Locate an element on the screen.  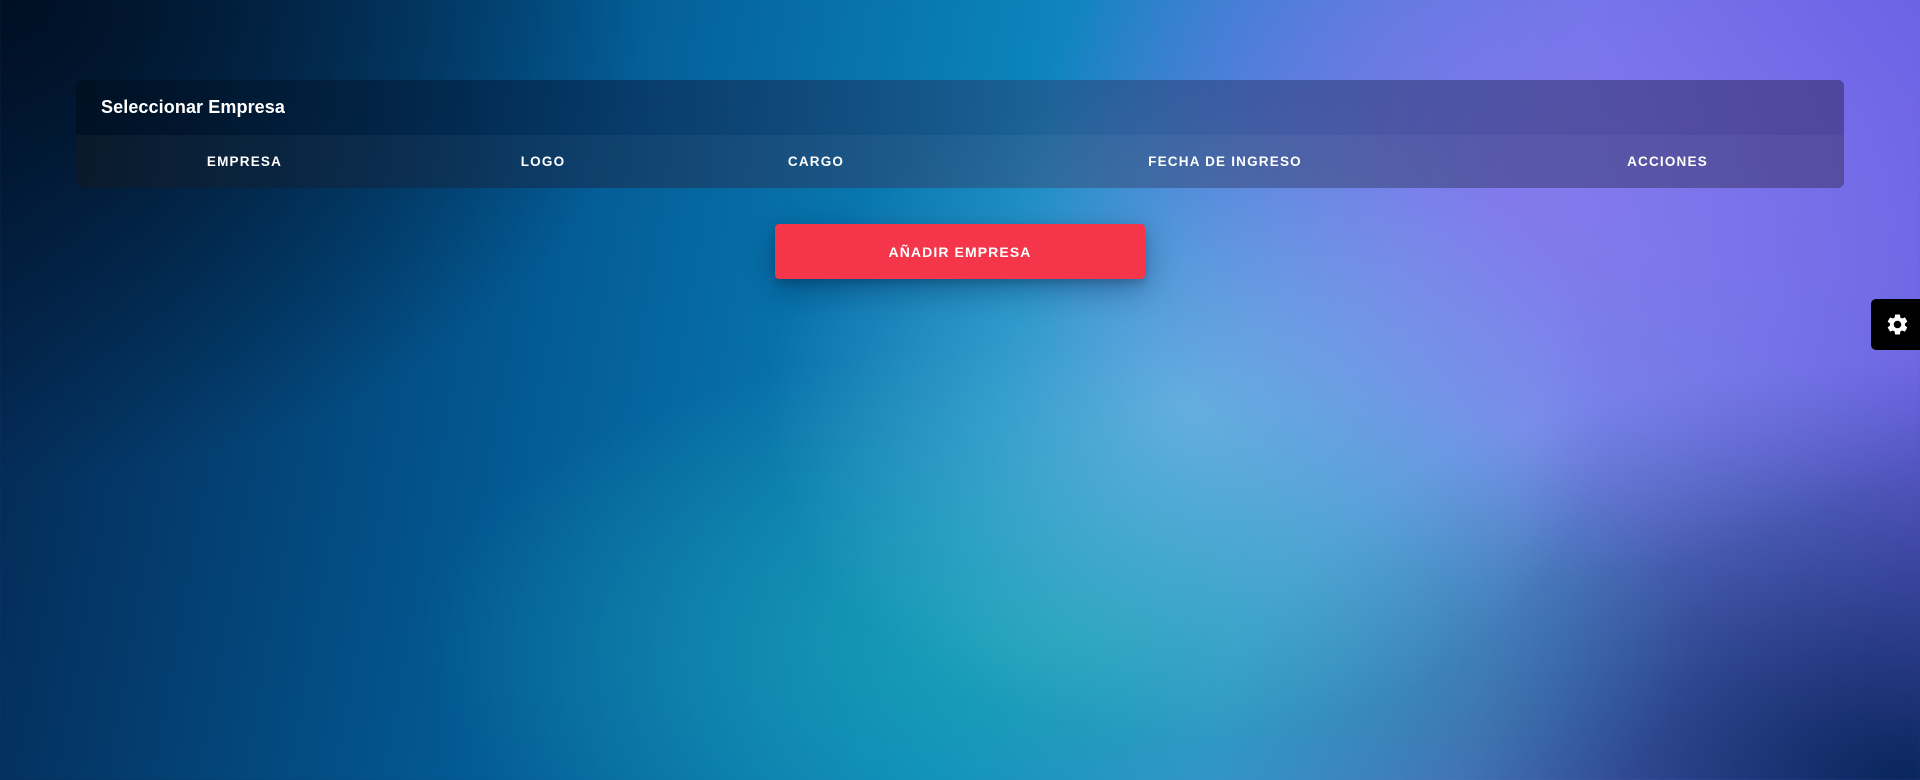
gear-icon is located at coordinates (1897, 324).